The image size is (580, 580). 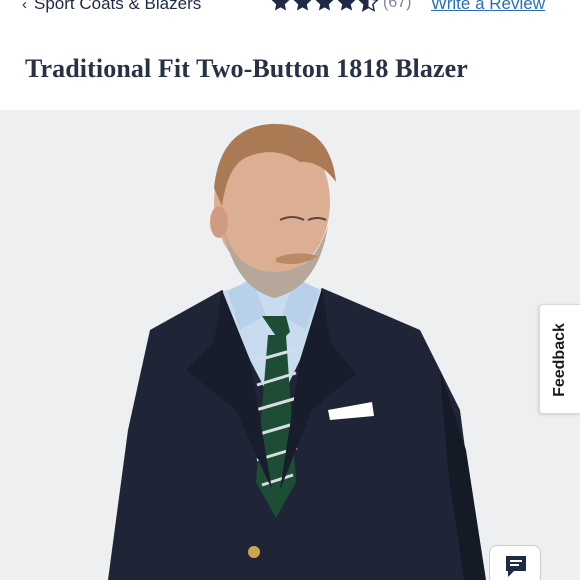 I want to click on review-count: (67), so click(x=397, y=6).